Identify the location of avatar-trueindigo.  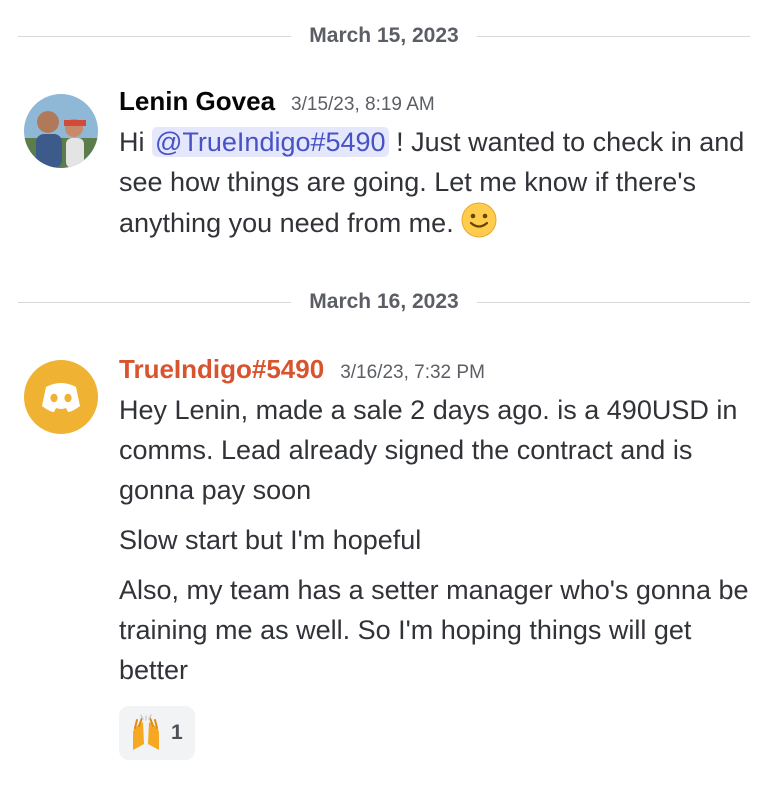
(61, 397).